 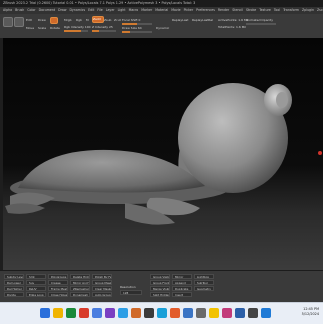 What do you see at coordinates (182, 276) in the screenshot?
I see `shelf-button-mirror: Mirror` at bounding box center [182, 276].